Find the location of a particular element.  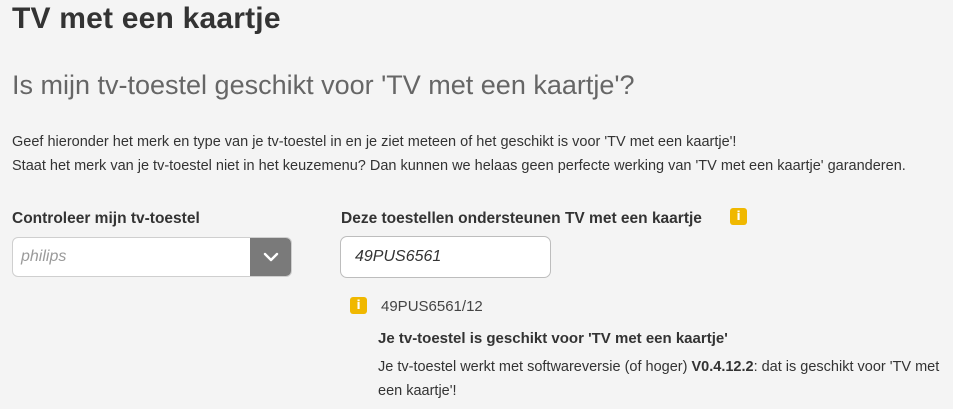

result-info-icon: i is located at coordinates (358, 305).